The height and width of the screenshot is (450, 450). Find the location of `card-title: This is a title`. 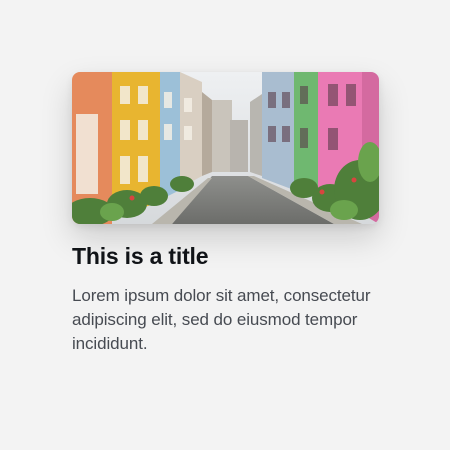

card-title: This is a title is located at coordinates (140, 256).